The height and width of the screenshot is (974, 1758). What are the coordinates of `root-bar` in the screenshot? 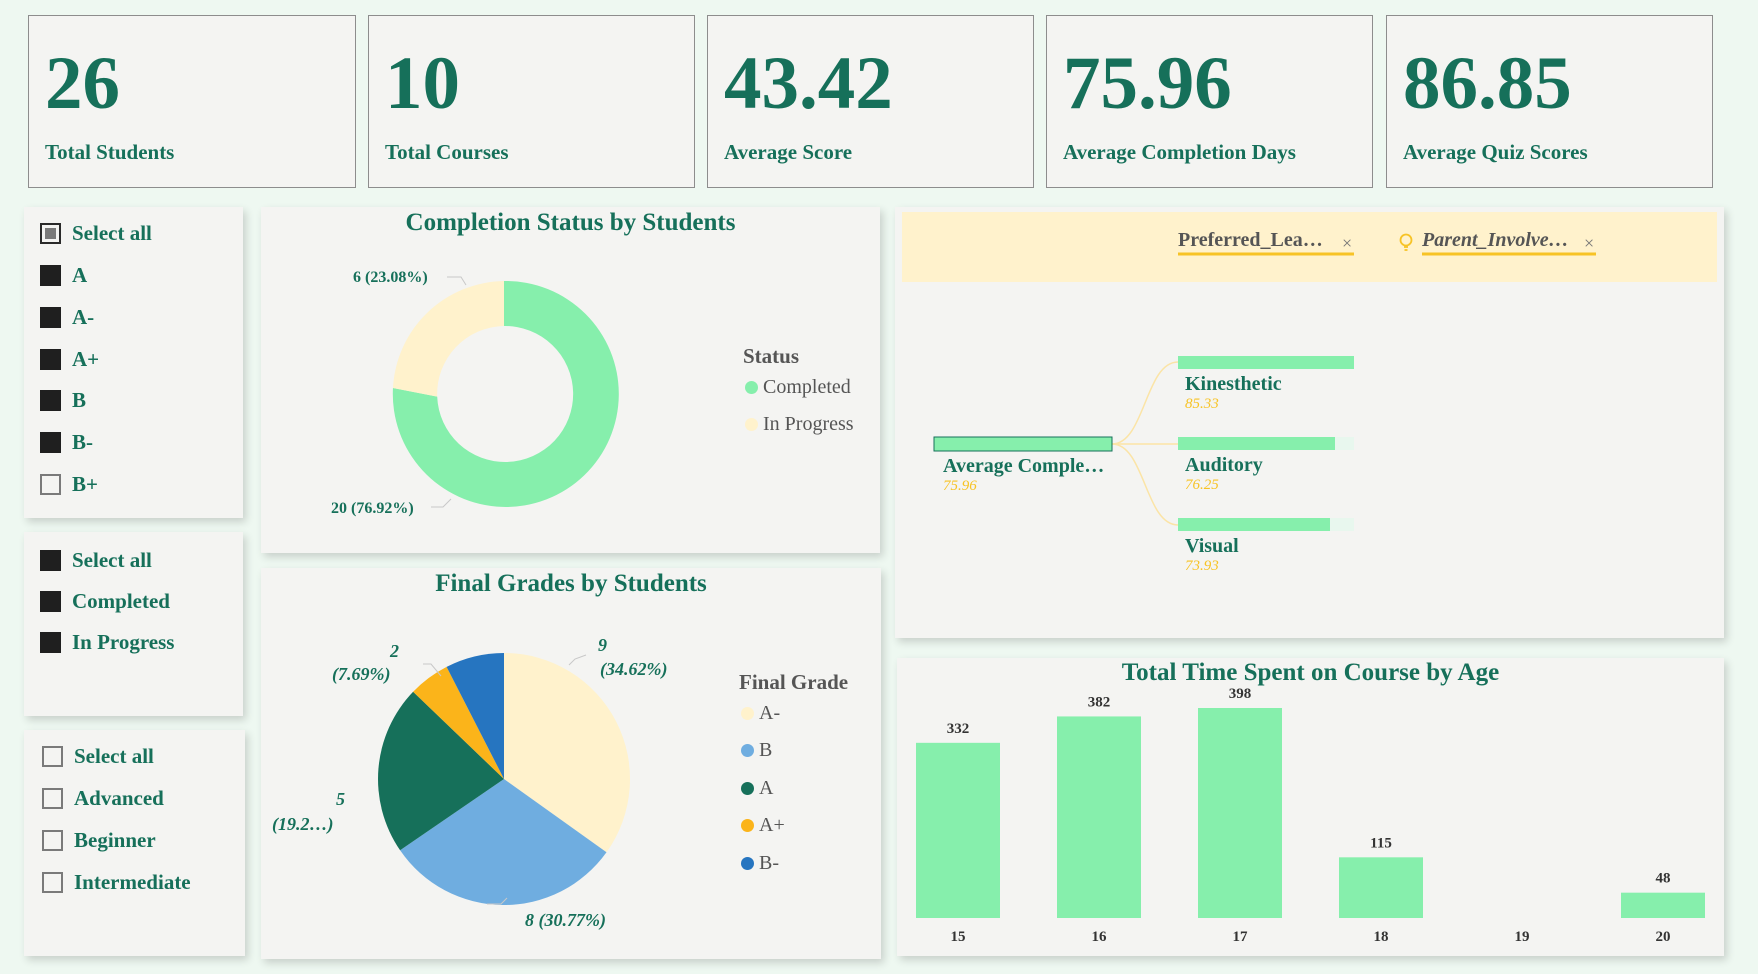 It's located at (1023, 444).